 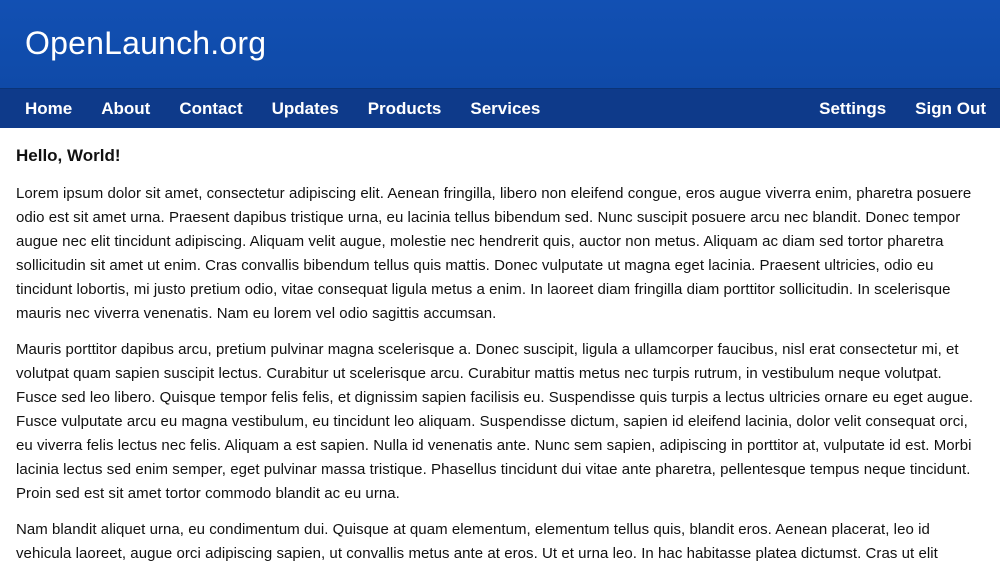 I want to click on nav-item-products: Products, so click(x=405, y=109).